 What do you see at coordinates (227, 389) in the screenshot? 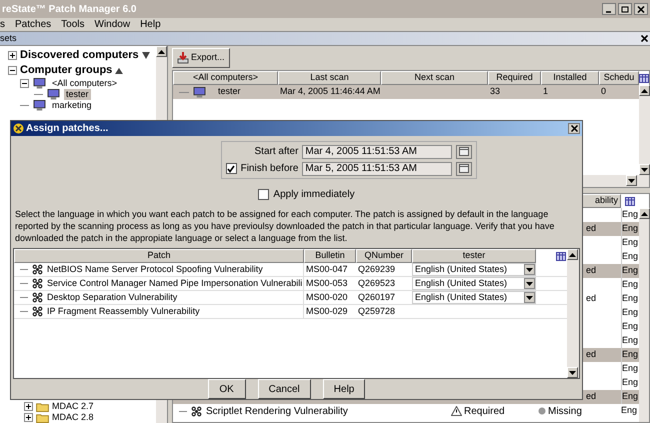
I see `dialog-button: OK` at bounding box center [227, 389].